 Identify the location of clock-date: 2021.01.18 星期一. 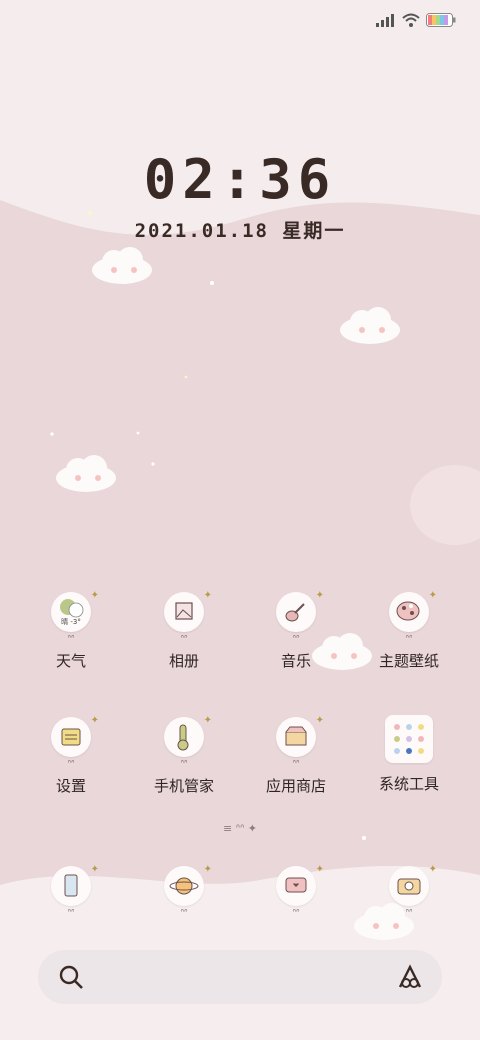
(240, 231).